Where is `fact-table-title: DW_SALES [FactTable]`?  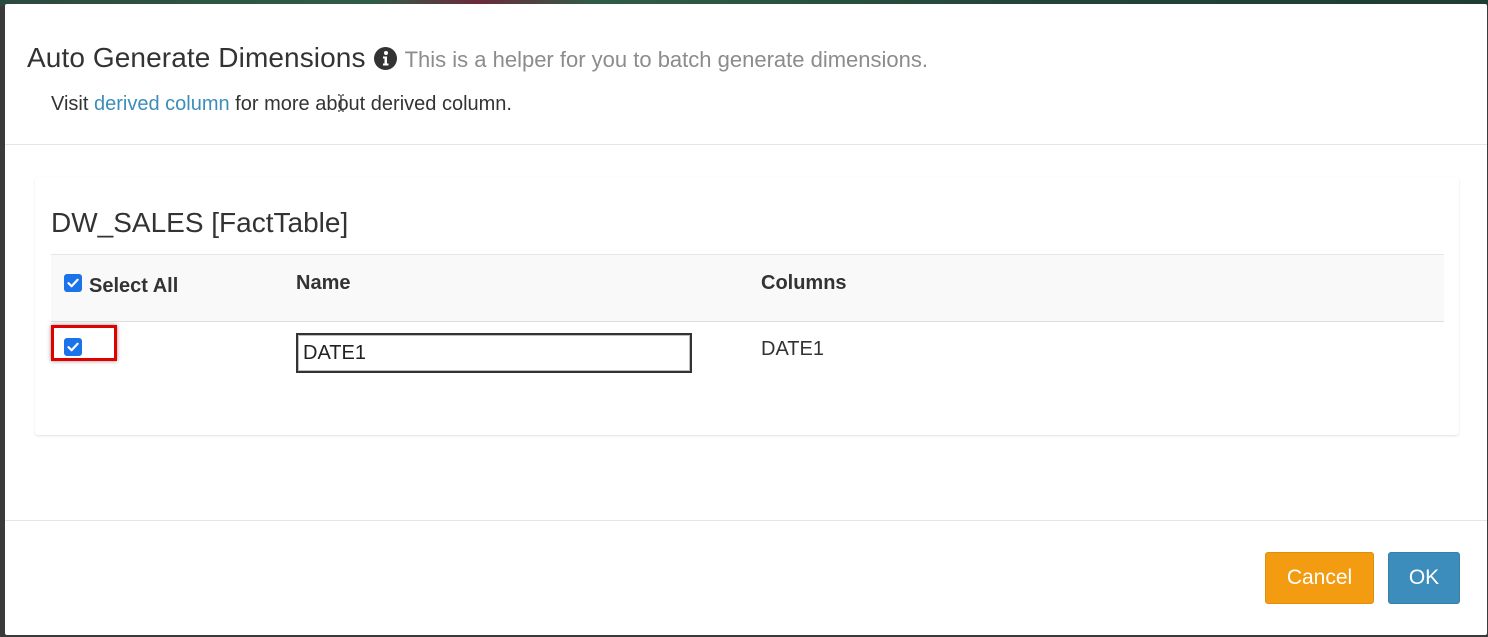
fact-table-title: DW_SALES [FactTable] is located at coordinates (200, 222).